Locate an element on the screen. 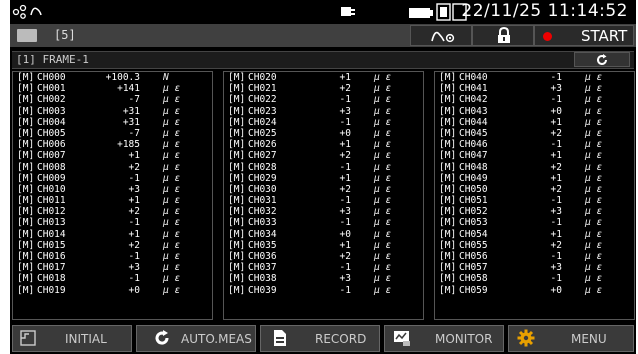  channel-row: [M] CH048 +2 μ ε is located at coordinates (534, 167).